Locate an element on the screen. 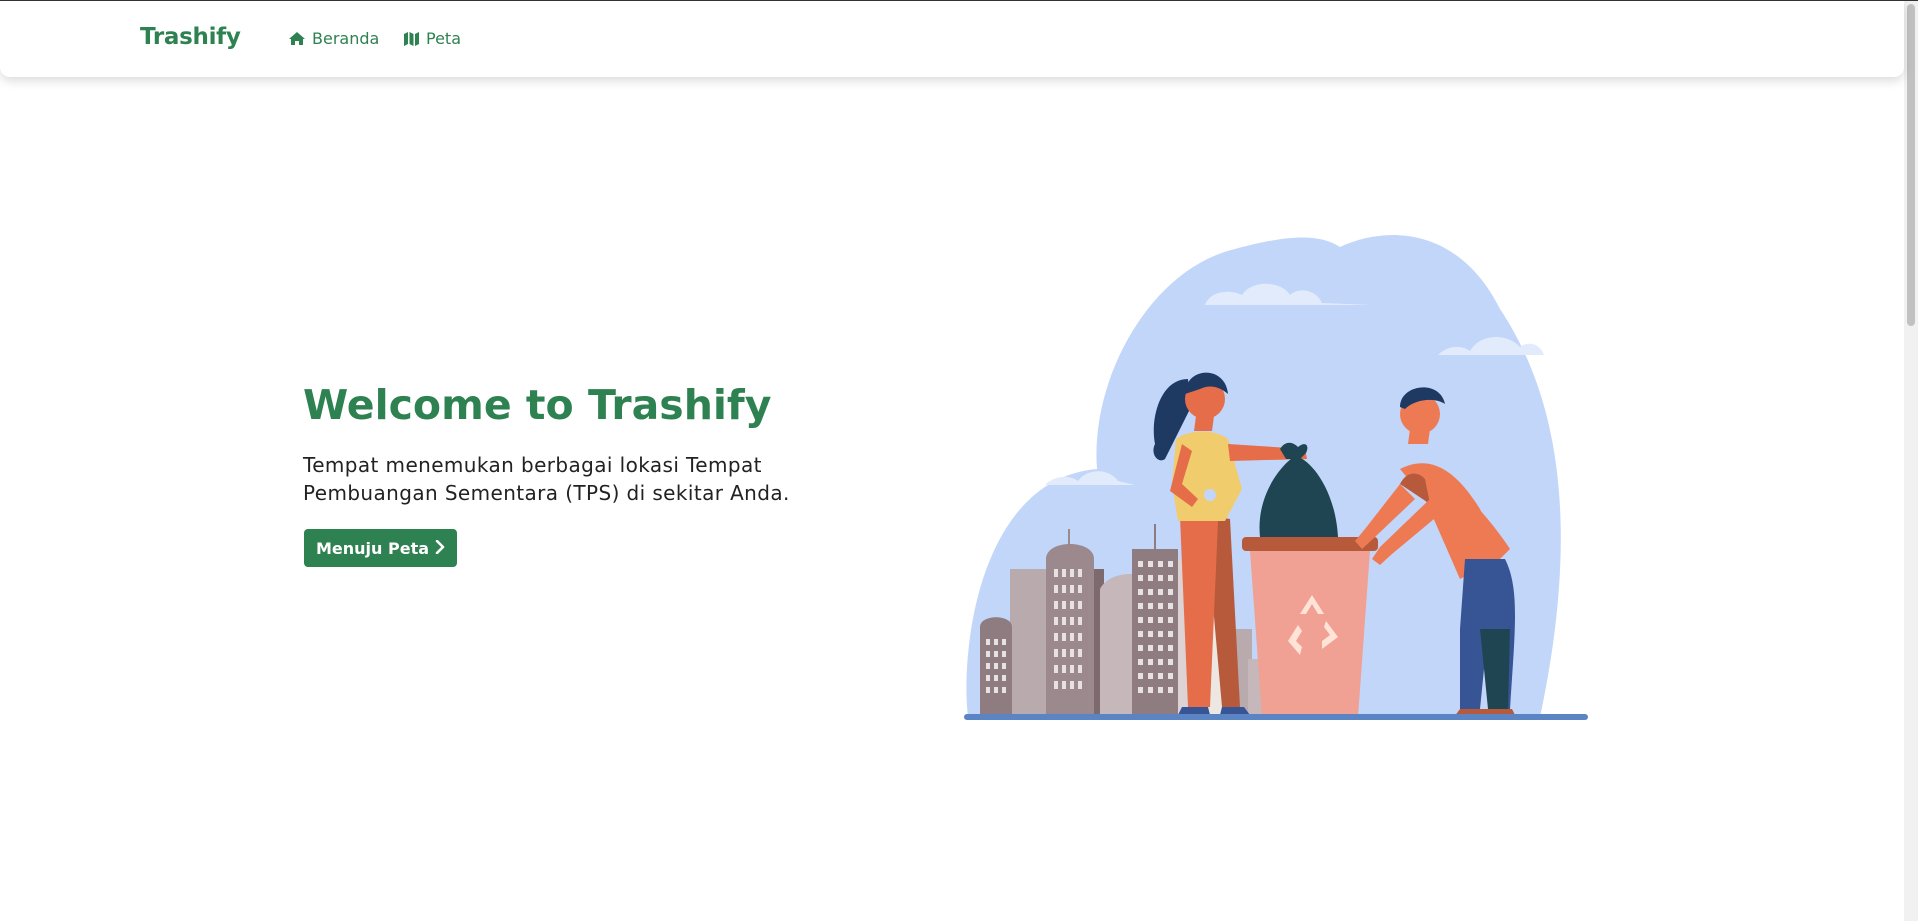  nav-link-peta: Peta is located at coordinates (432, 38).